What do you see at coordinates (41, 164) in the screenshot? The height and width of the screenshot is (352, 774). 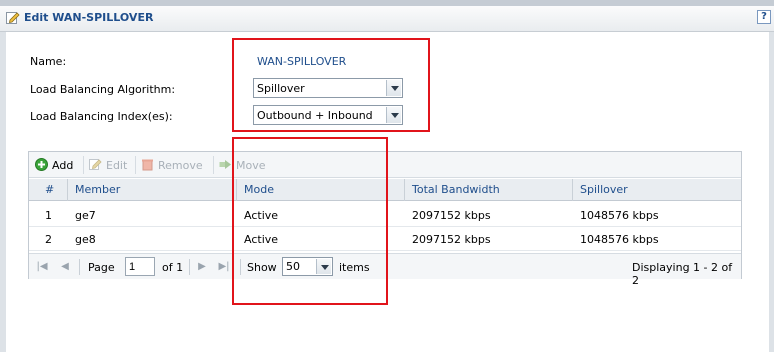 I see `add-icon` at bounding box center [41, 164].